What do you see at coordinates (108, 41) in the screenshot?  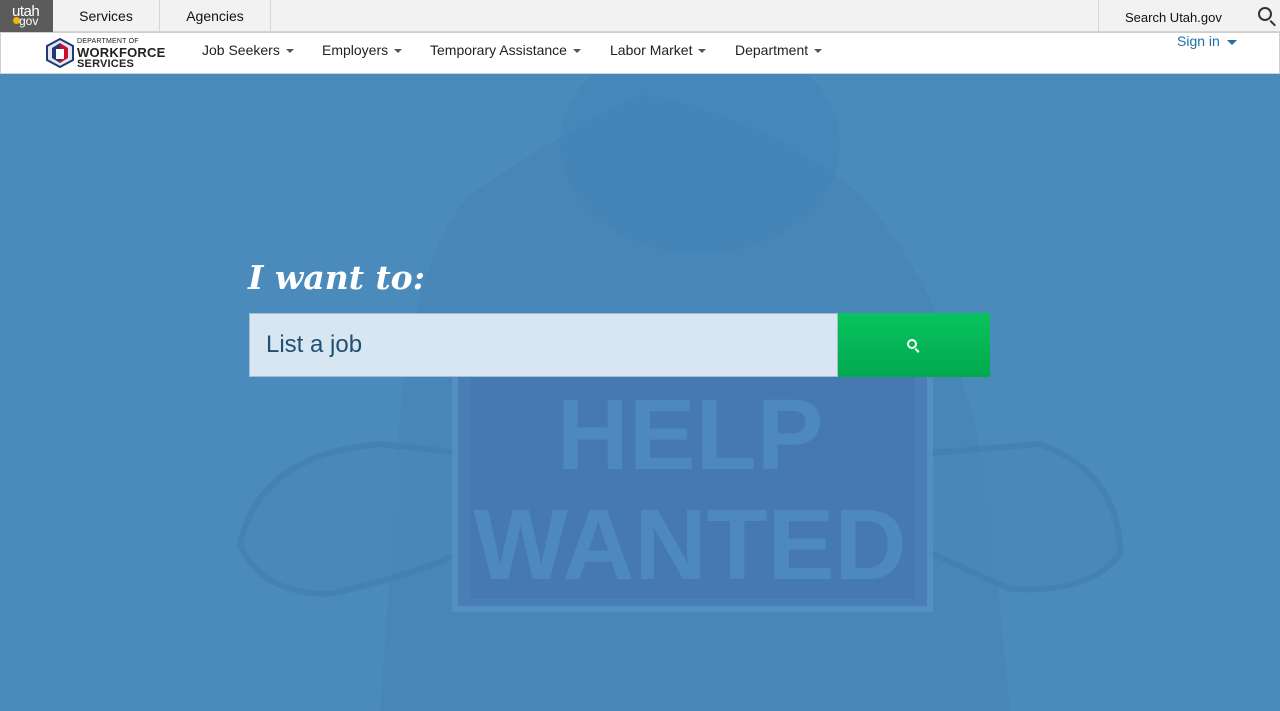 I see `brand-line1: DEPARTMENT OF` at bounding box center [108, 41].